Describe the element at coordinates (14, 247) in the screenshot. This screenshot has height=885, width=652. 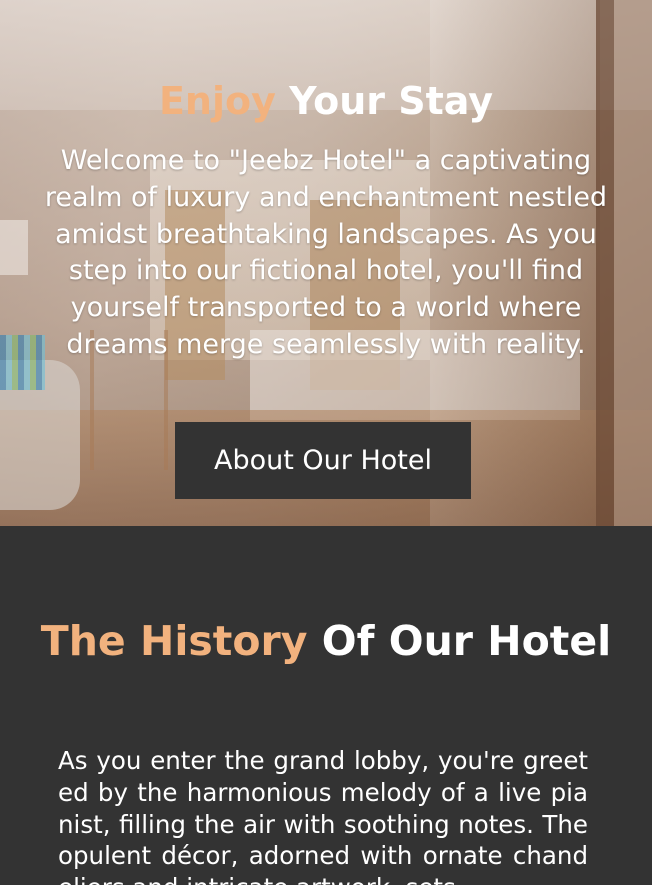
I see `room-wall-picture` at that location.